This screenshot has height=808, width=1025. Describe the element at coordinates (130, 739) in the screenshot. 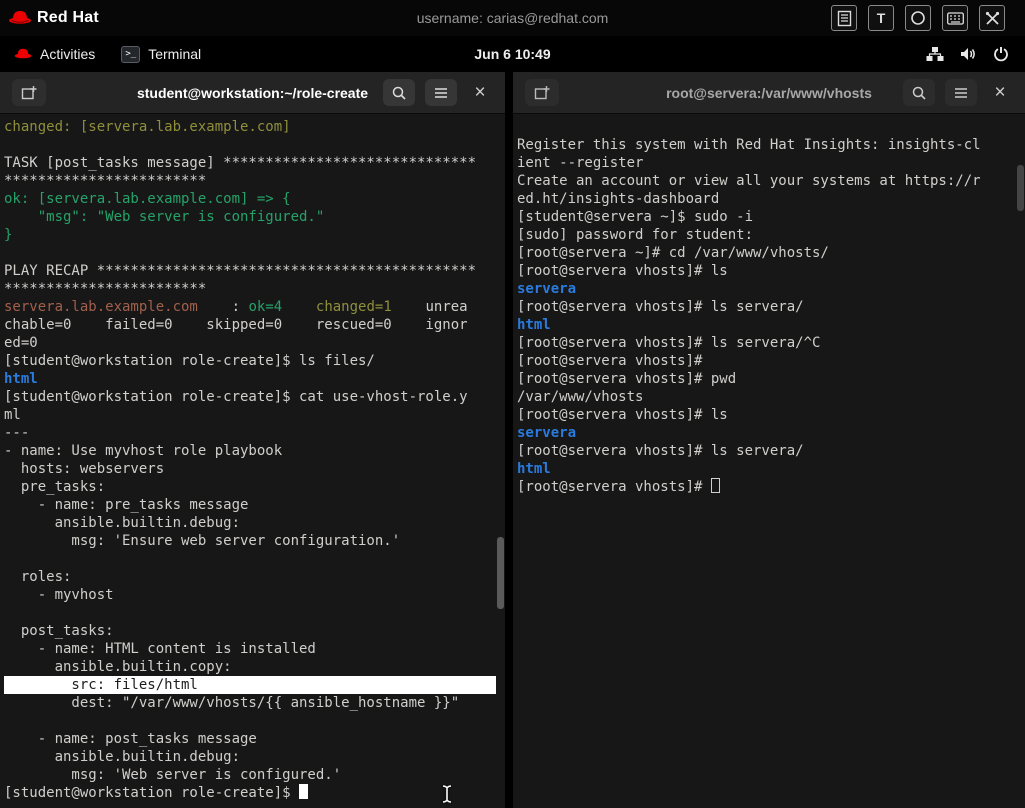

I see `terminal-line: - name: post_tasks message` at that location.